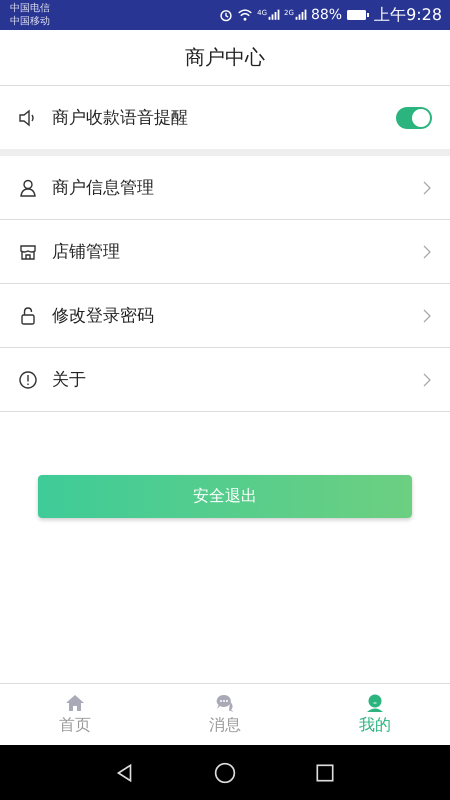 Image resolution: width=450 pixels, height=800 pixels. What do you see at coordinates (86, 252) in the screenshot?
I see `menu-label: 店铺管理` at bounding box center [86, 252].